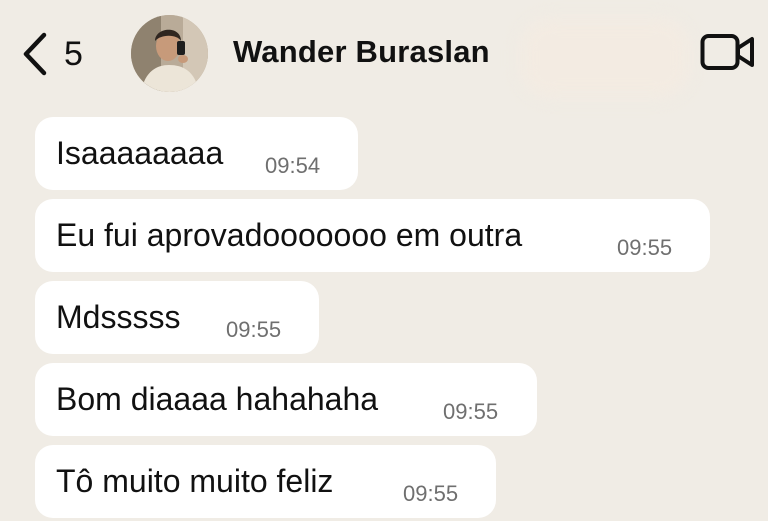  Describe the element at coordinates (118, 317) in the screenshot. I see `message-text: Mdsssss` at that location.